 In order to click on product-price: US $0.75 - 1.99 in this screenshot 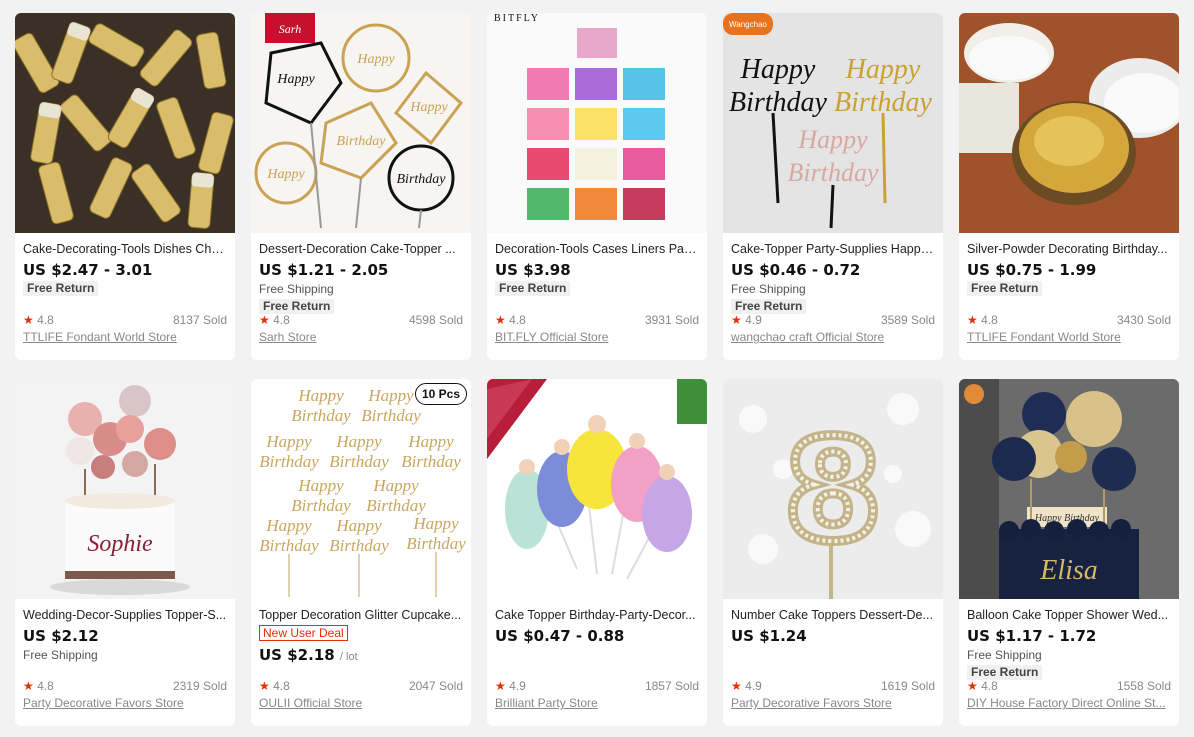, I will do `click(1069, 270)`.